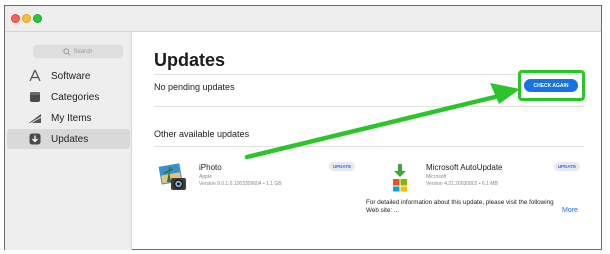  Describe the element at coordinates (202, 134) in the screenshot. I see `other-updates-heading: Other available updates` at that location.